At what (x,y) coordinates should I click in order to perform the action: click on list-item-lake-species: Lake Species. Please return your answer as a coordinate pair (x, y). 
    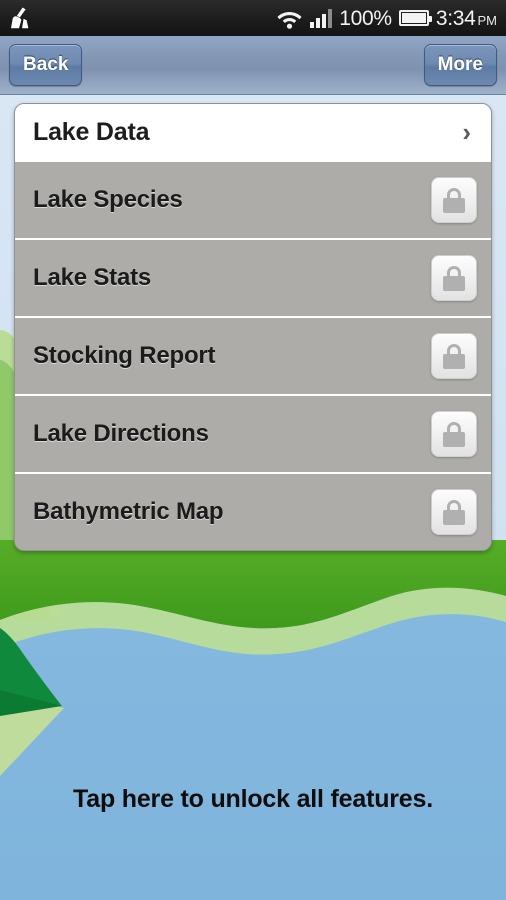
    Looking at the image, I should click on (253, 199).